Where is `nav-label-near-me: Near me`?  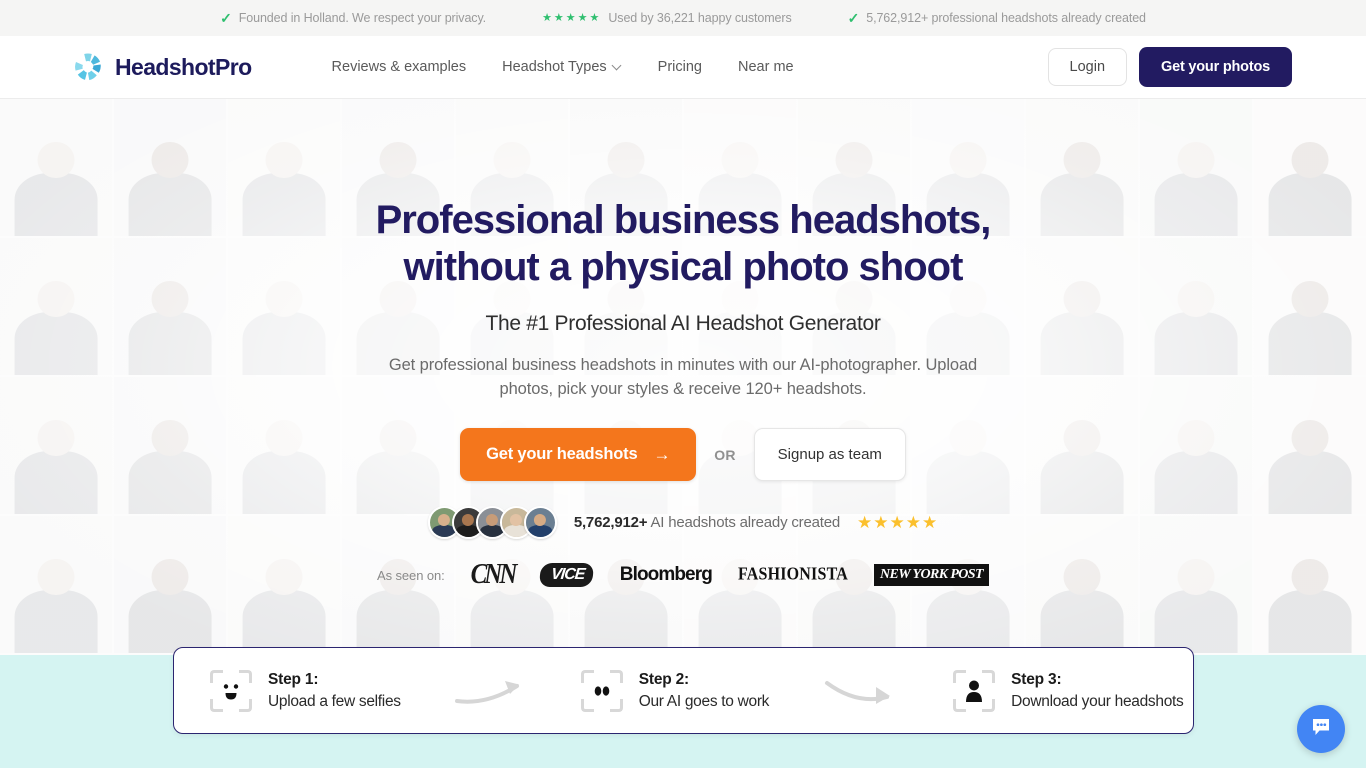 nav-label-near-me: Near me is located at coordinates (765, 67).